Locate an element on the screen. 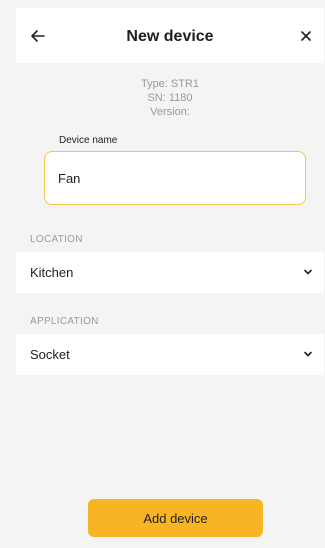 The image size is (325, 548). device-version: Version: is located at coordinates (170, 112).